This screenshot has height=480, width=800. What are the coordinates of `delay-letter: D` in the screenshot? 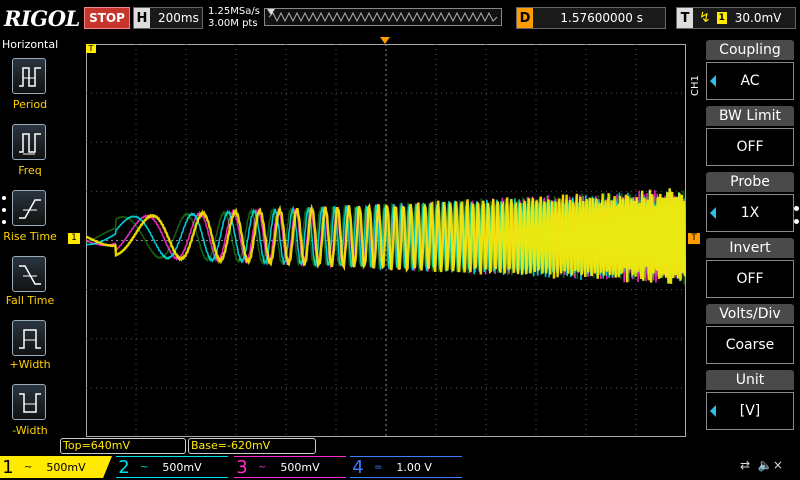 It's located at (525, 18).